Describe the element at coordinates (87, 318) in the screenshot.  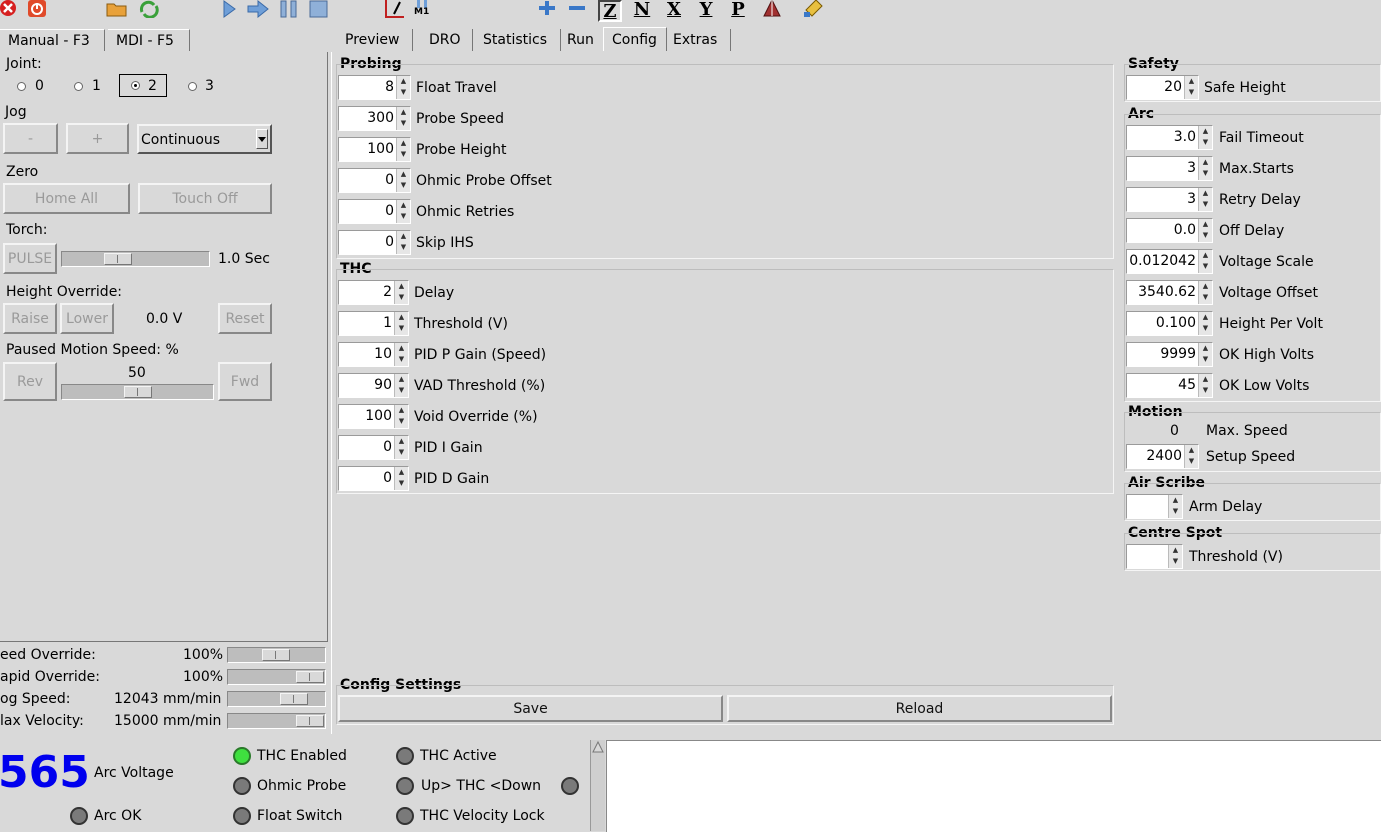
I see `lower-button: Lower` at that location.